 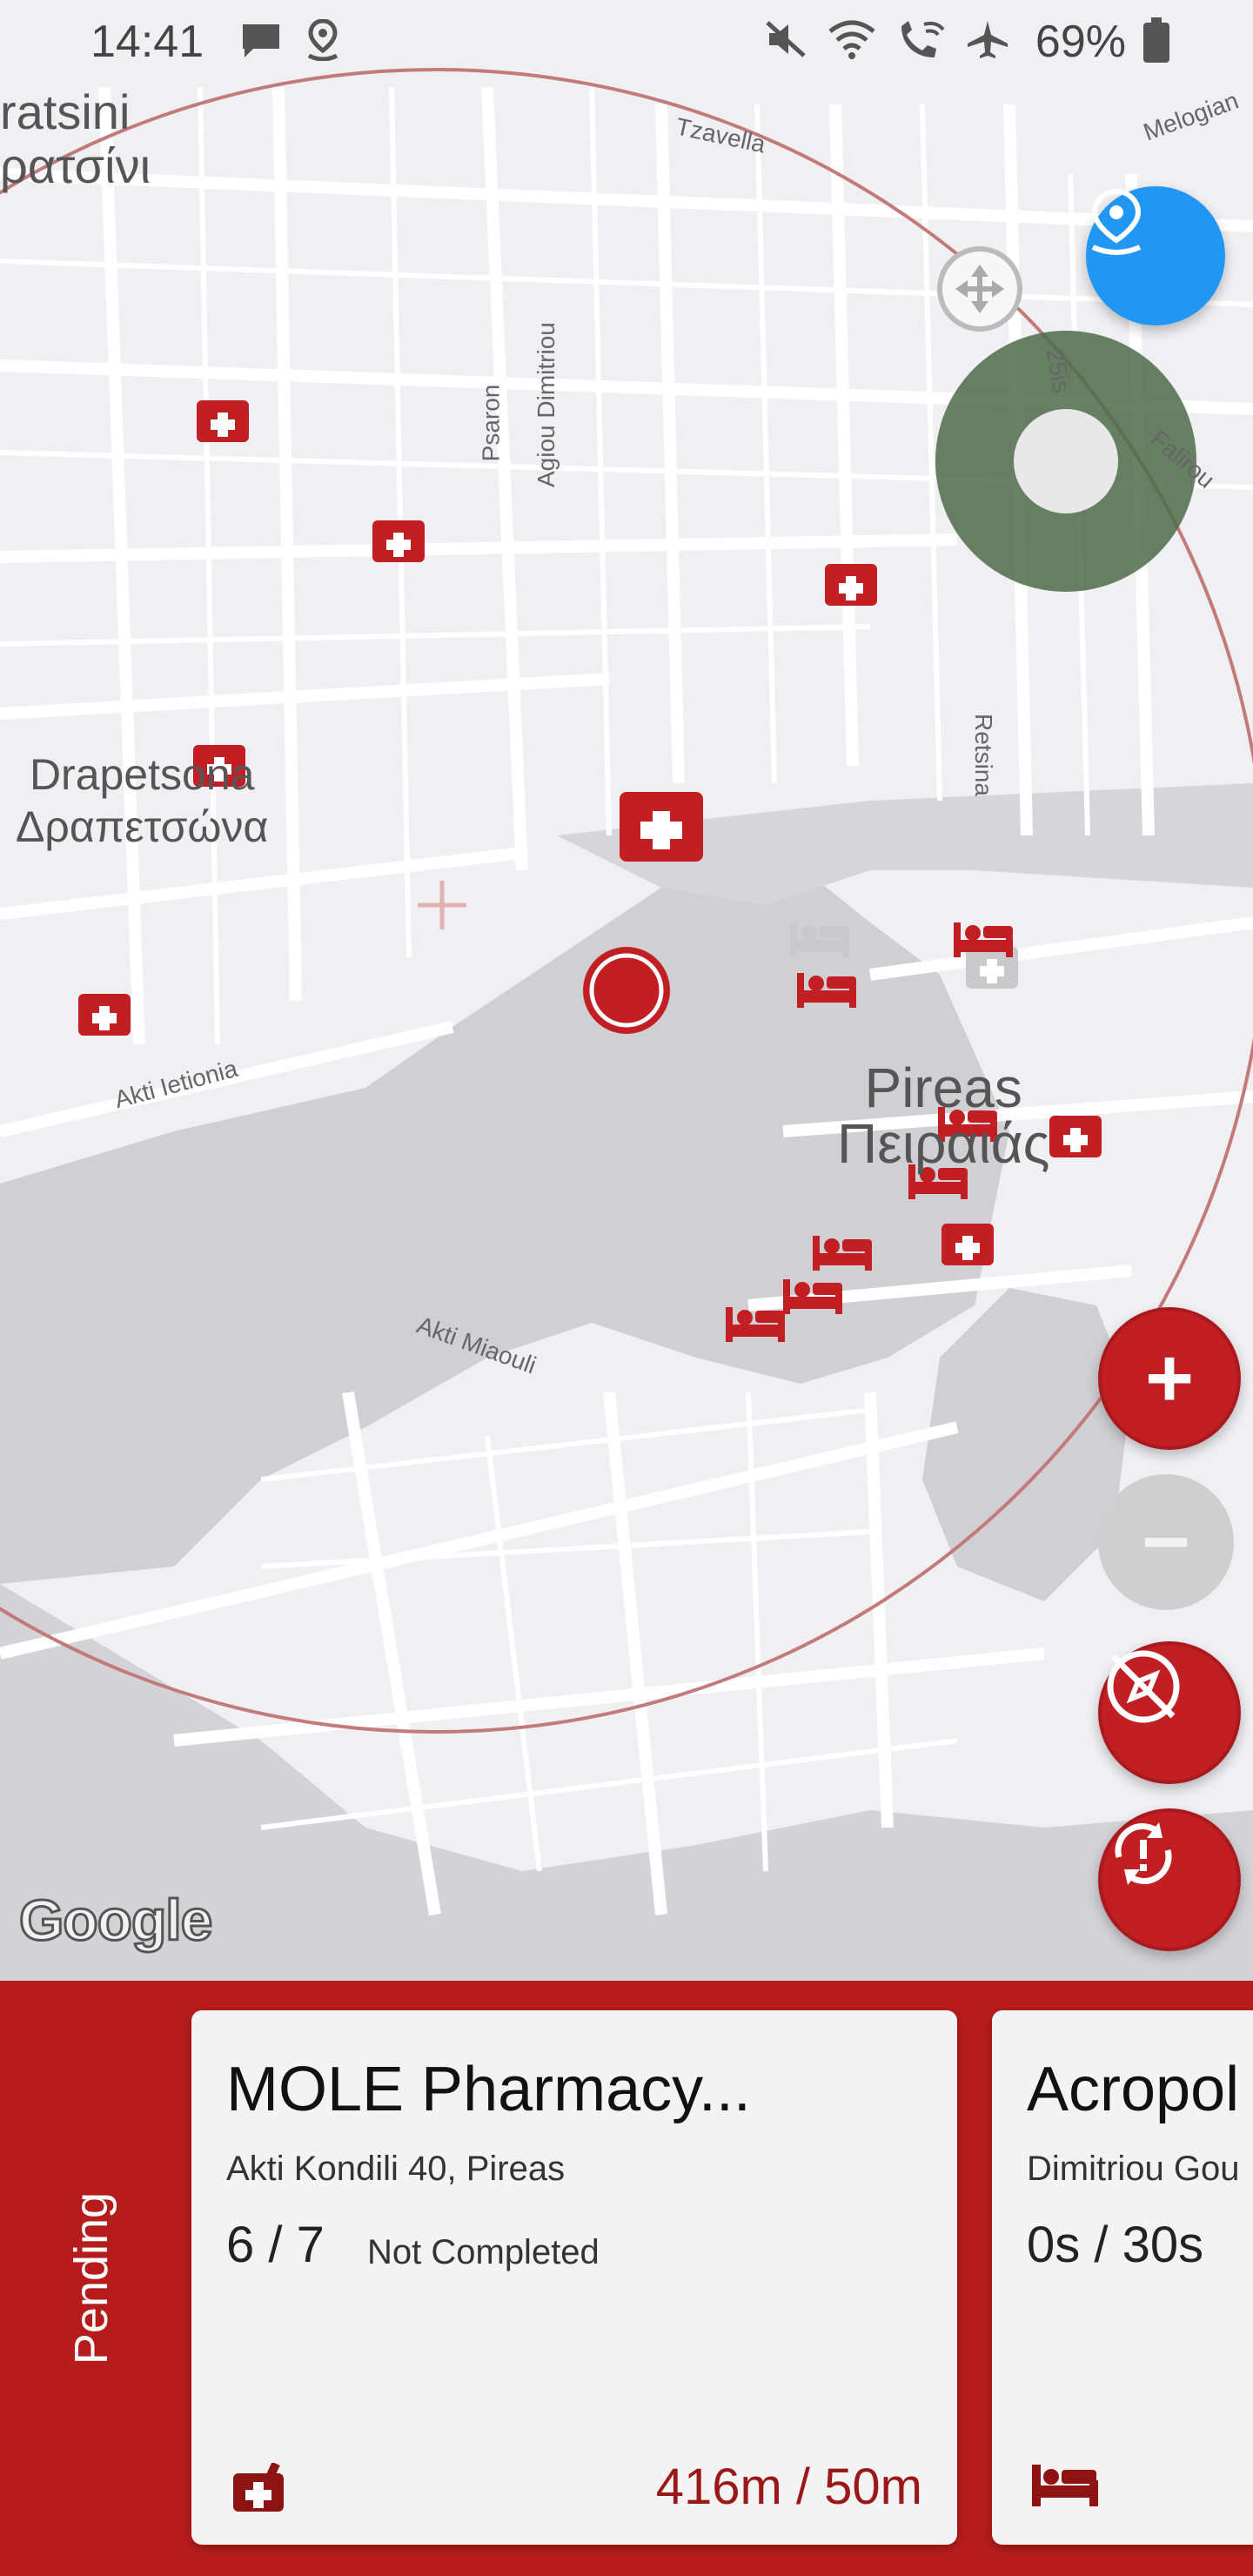 I want to click on zoom-out-button: −, so click(x=1166, y=1542).